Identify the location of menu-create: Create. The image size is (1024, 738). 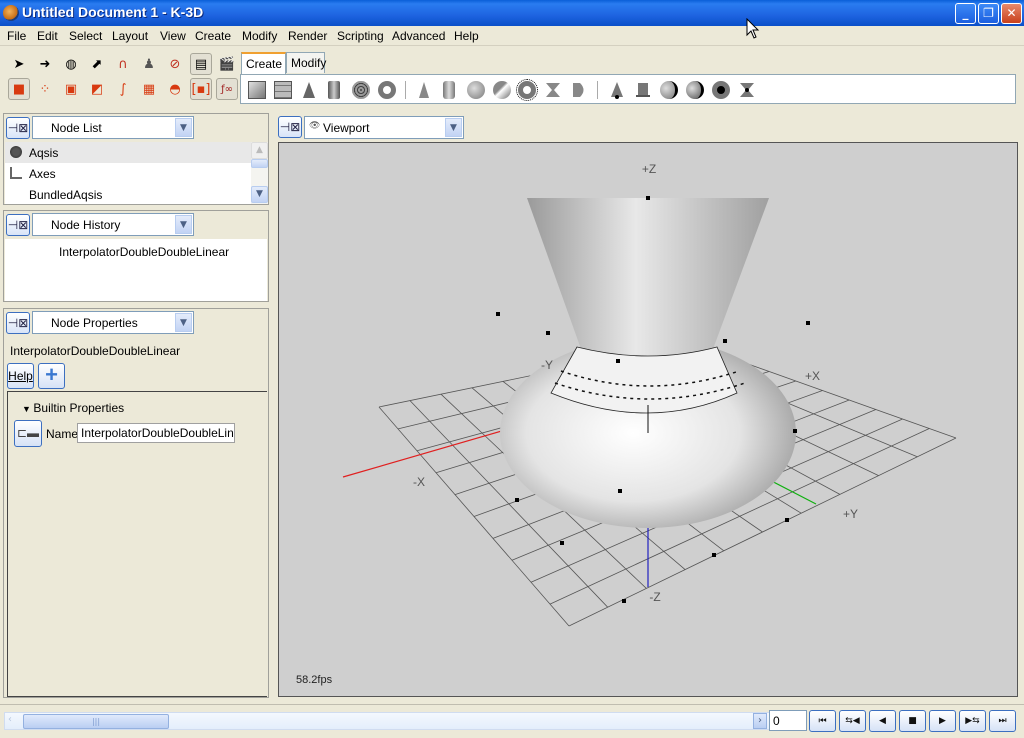
(213, 36).